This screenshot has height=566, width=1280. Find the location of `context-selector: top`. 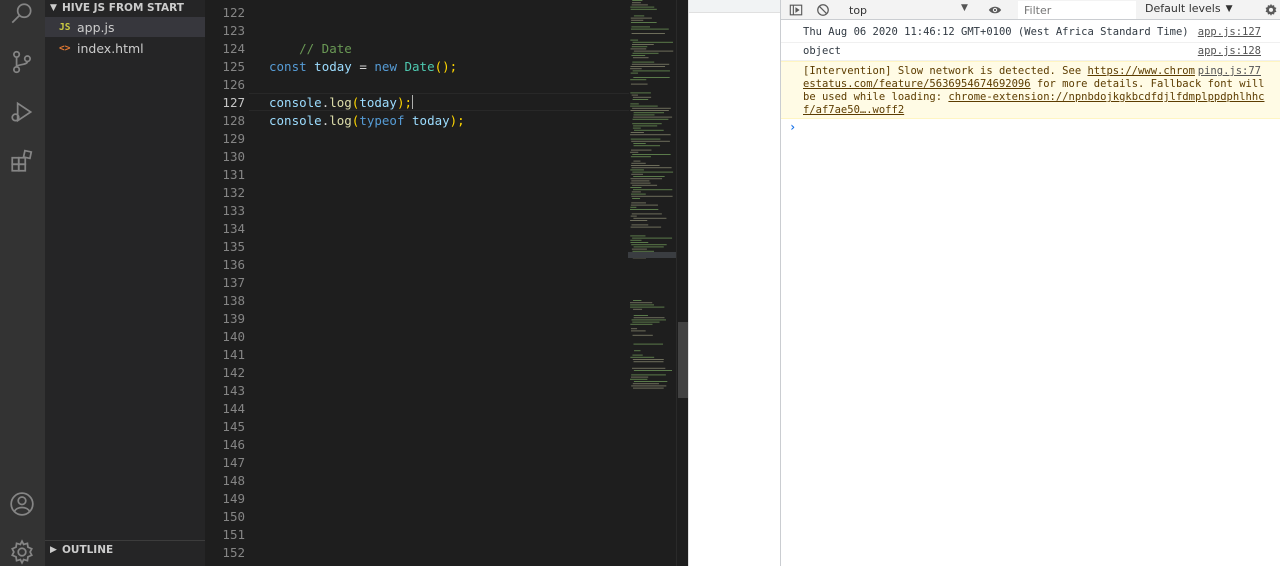

context-selector: top is located at coordinates (908, 10).